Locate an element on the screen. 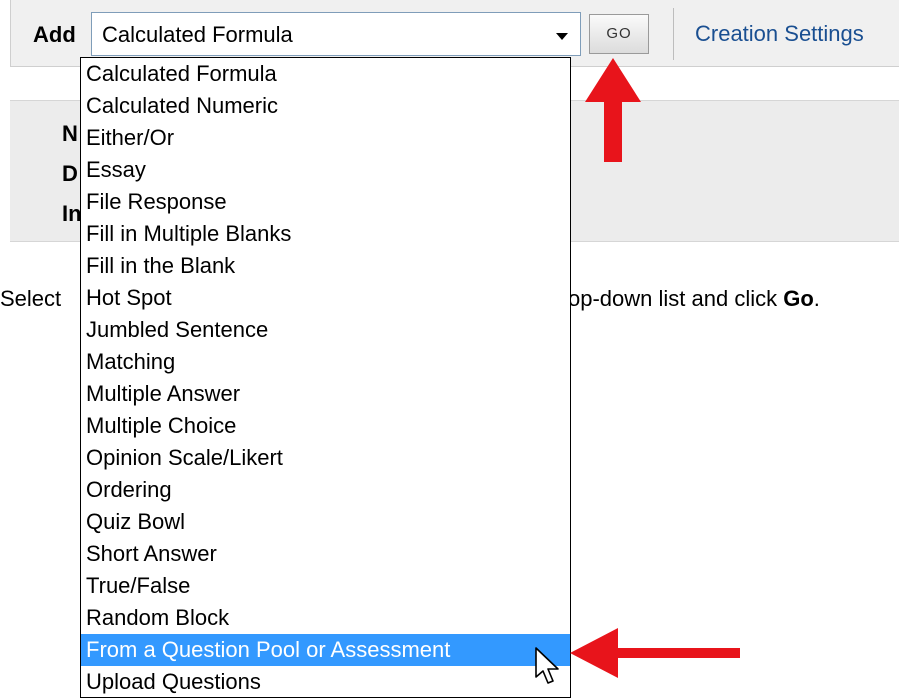 The height and width of the screenshot is (698, 899). creation-settings-link: Creation Settings is located at coordinates (779, 34).